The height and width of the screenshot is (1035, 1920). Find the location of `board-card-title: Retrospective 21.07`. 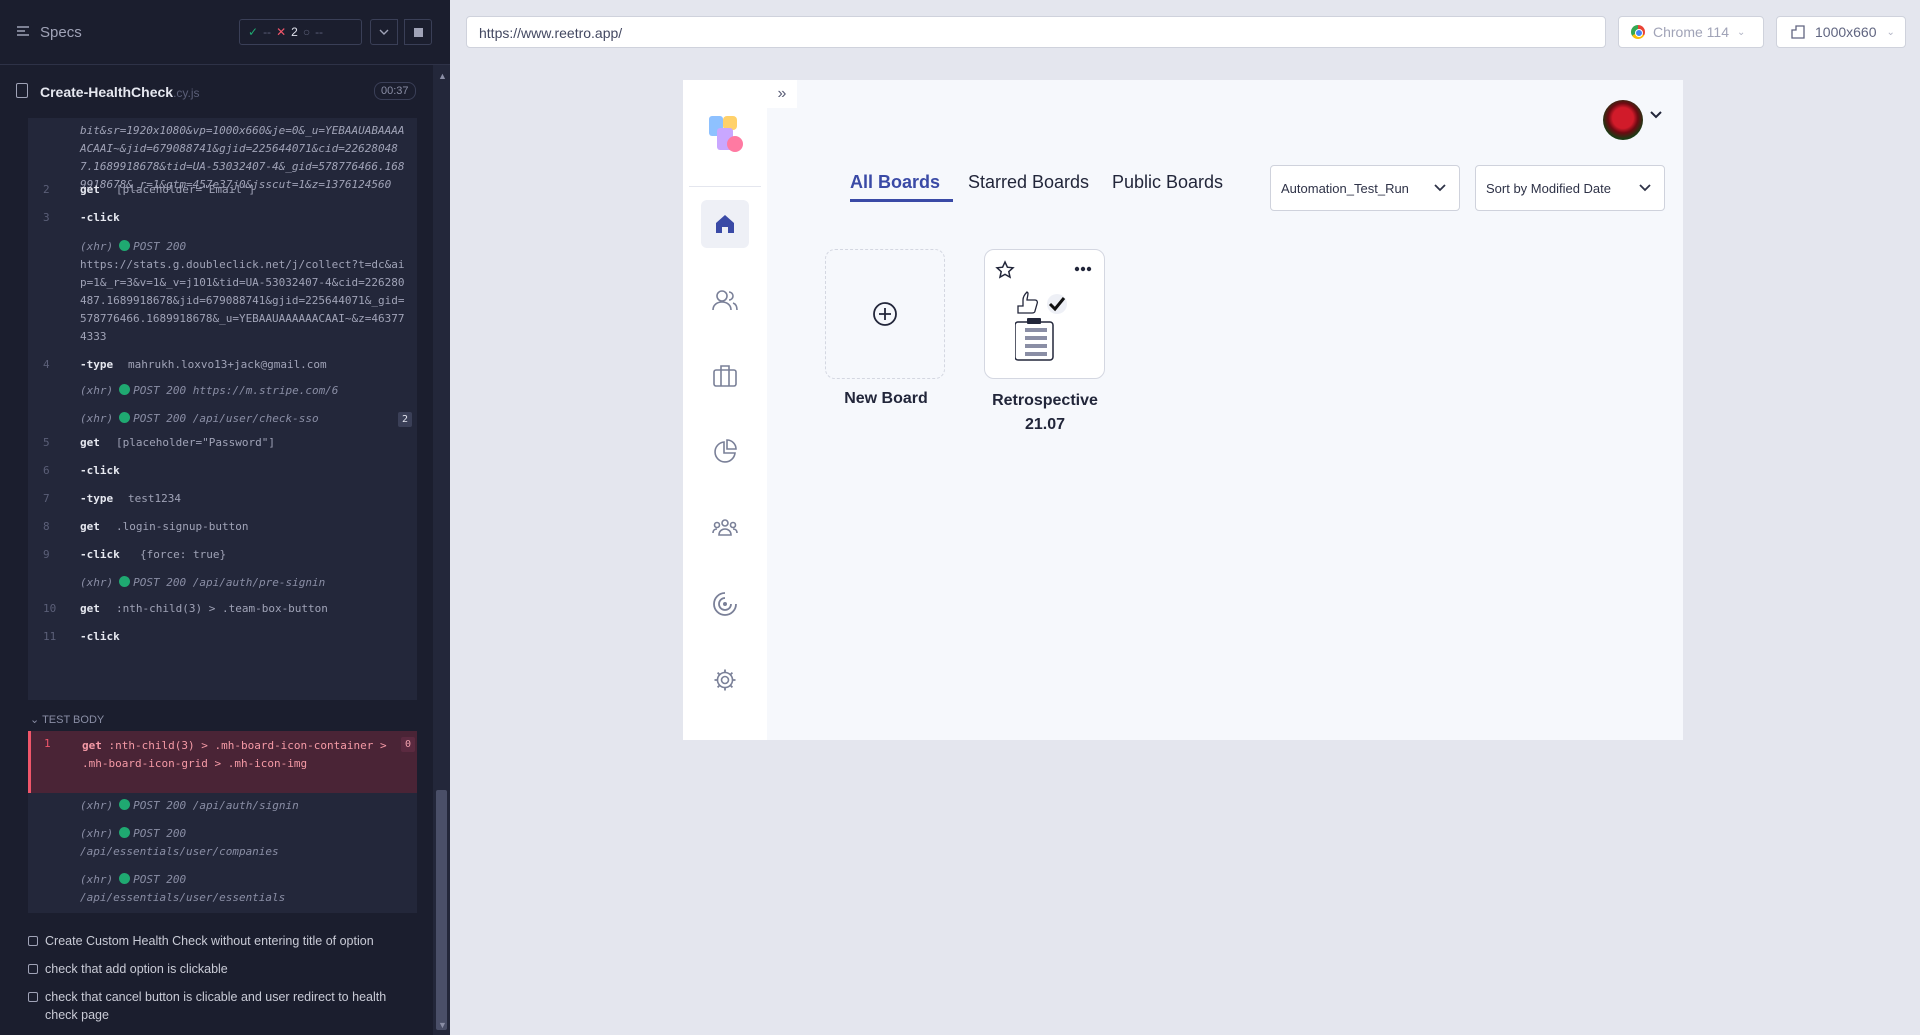

board-card-title: Retrospective 21.07 is located at coordinates (1045, 413).